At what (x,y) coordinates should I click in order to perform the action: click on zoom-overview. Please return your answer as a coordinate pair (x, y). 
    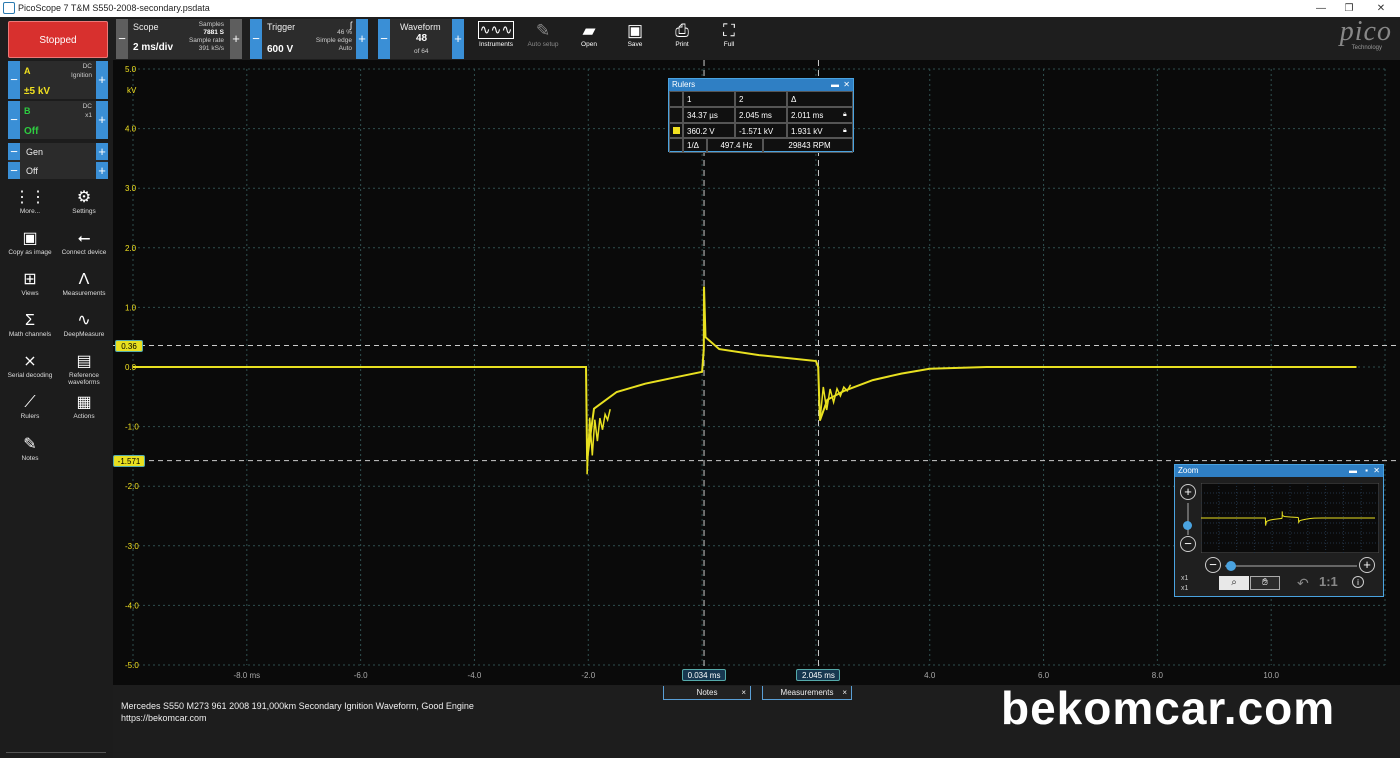
    Looking at the image, I should click on (1290, 518).